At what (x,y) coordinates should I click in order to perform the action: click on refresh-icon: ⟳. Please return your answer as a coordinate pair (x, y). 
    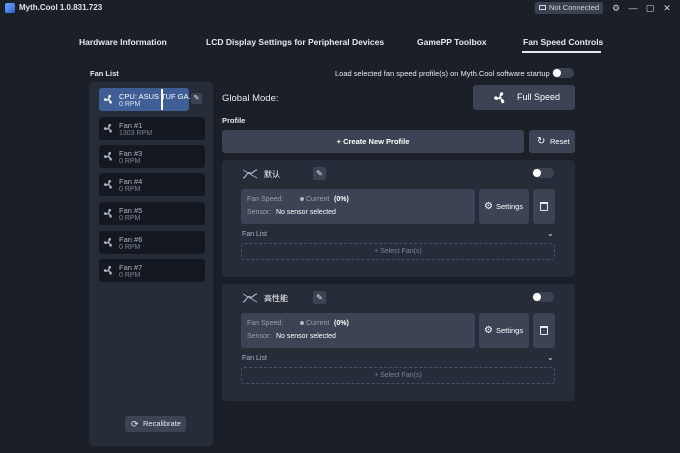
    Looking at the image, I should click on (135, 424).